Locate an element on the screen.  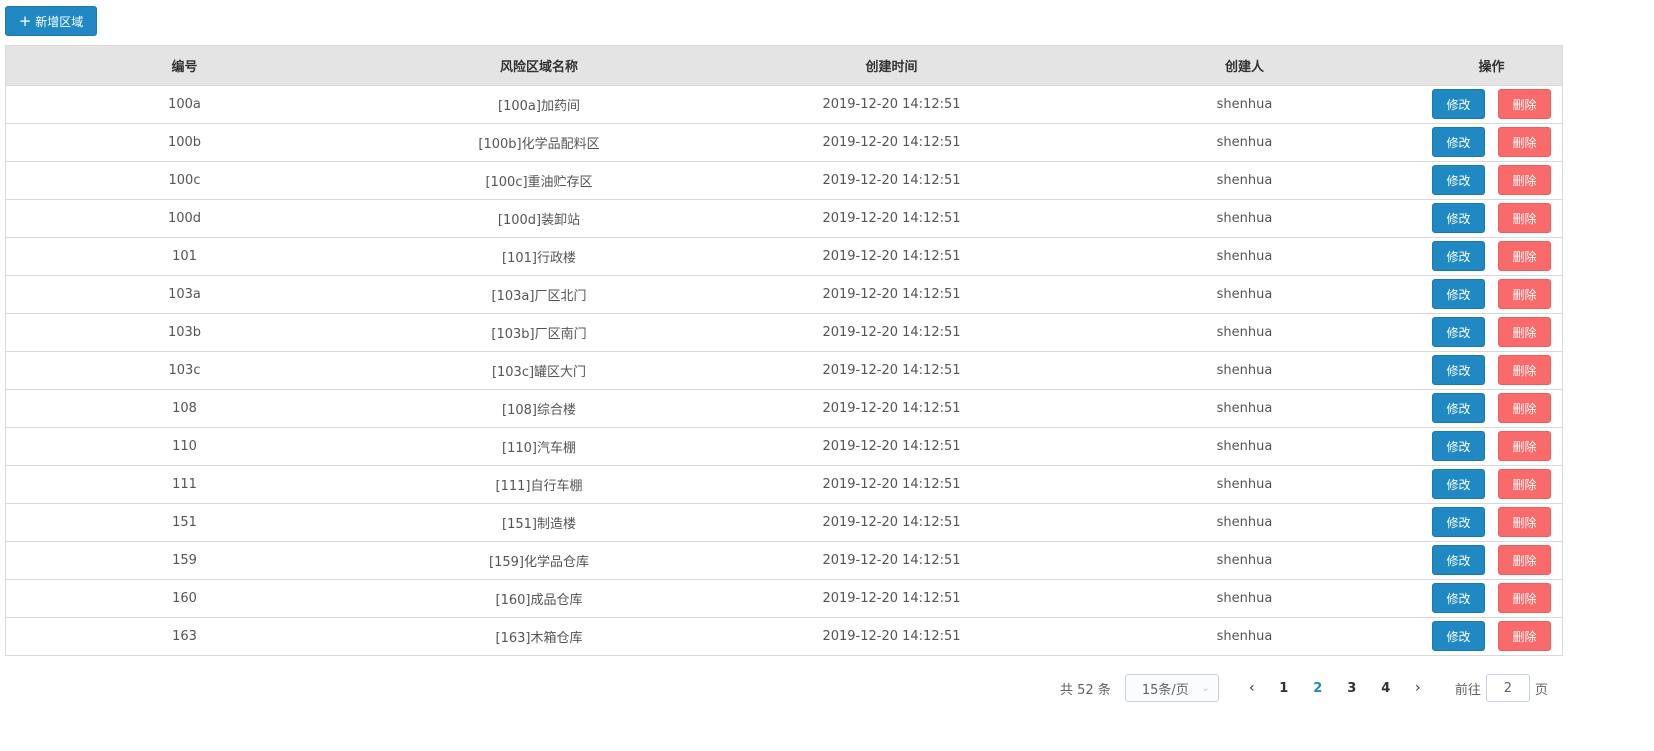
cell-name: [103b]厂区南门 is located at coordinates (539, 334).